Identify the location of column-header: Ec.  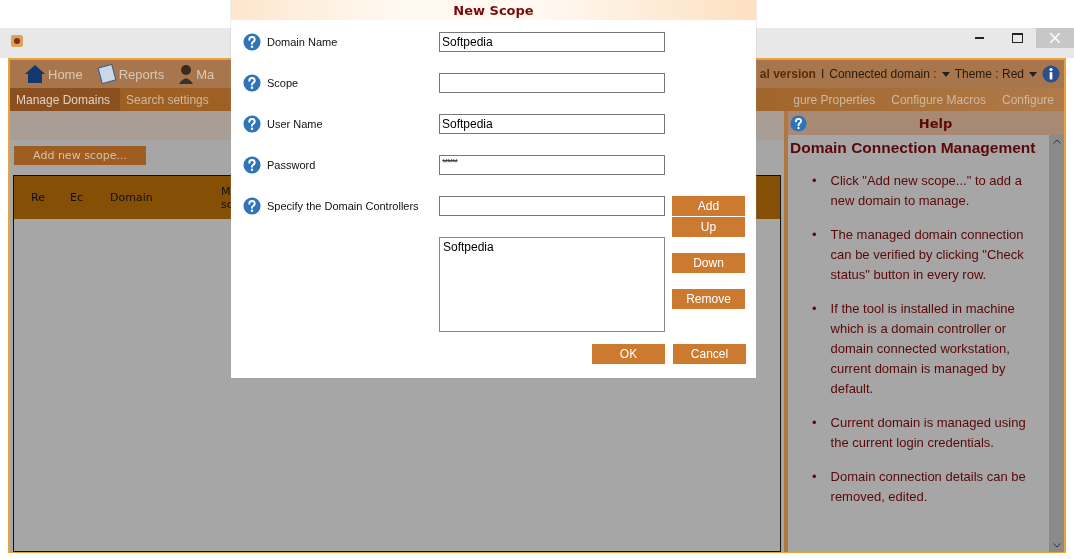
(76, 197).